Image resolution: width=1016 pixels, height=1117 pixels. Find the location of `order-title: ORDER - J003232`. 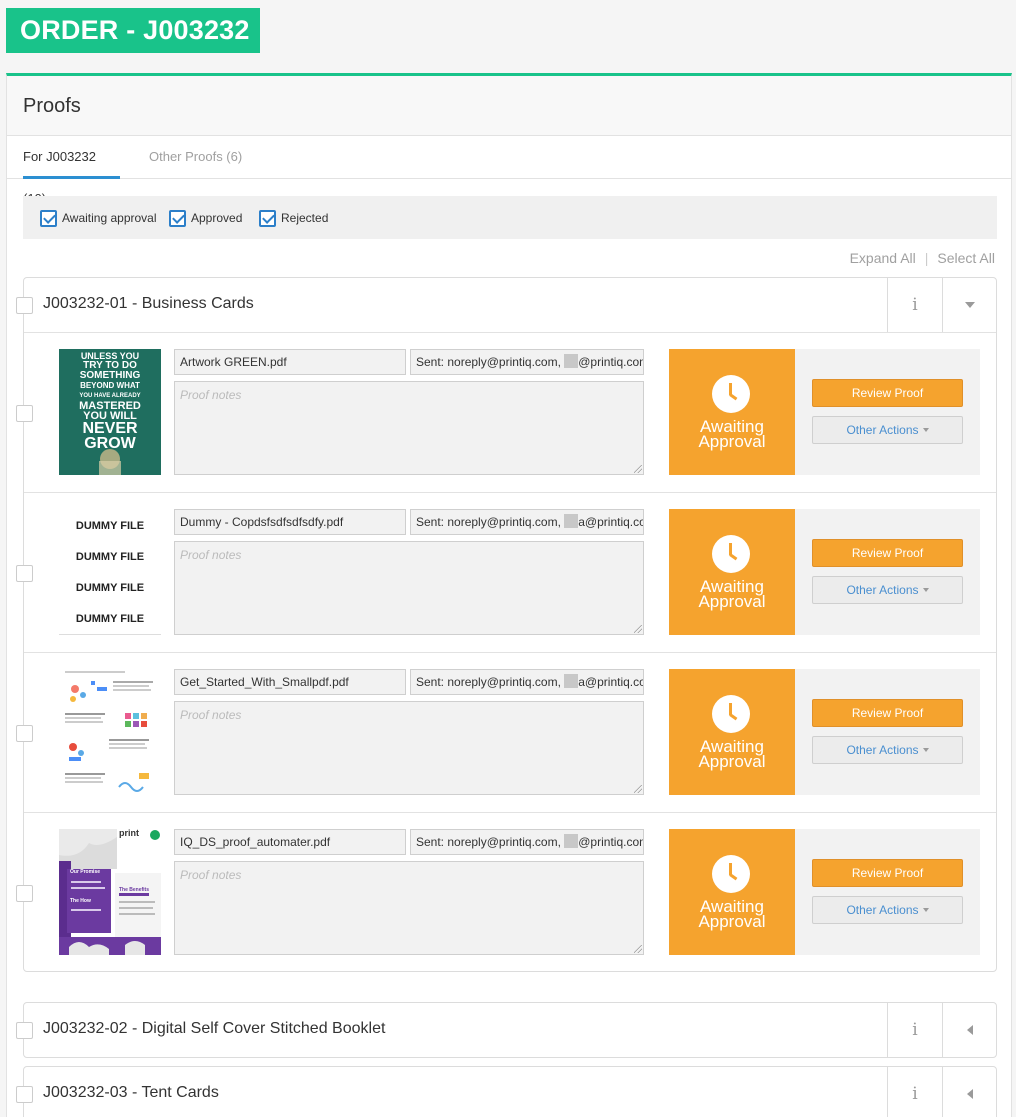

order-title: ORDER - J003232 is located at coordinates (133, 30).